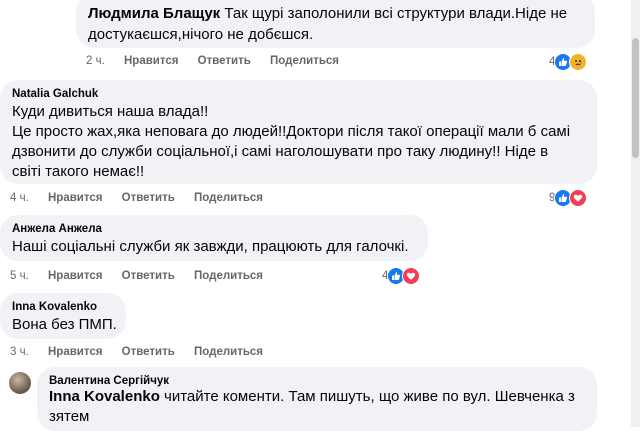 The height and width of the screenshot is (431, 640). I want to click on comment-actions: 2 ч. Нравится Ответить Поделиться, so click(220, 61).